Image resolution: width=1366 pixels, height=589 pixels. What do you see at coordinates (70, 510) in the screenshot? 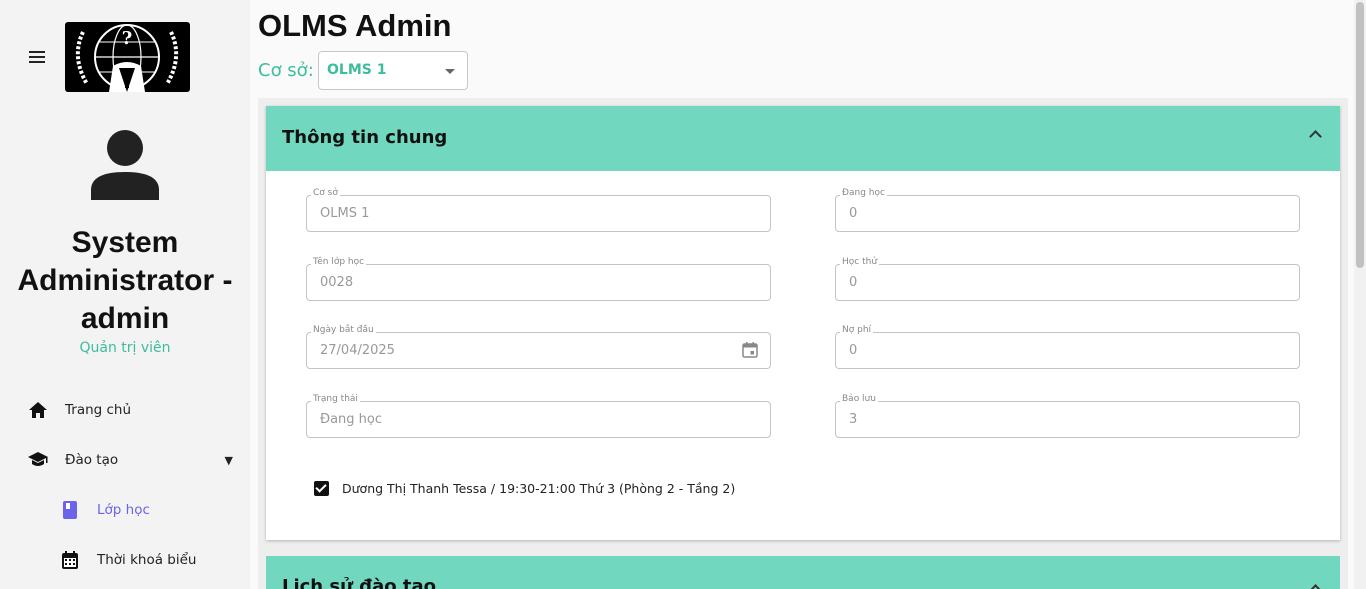
I see `book-icon` at bounding box center [70, 510].